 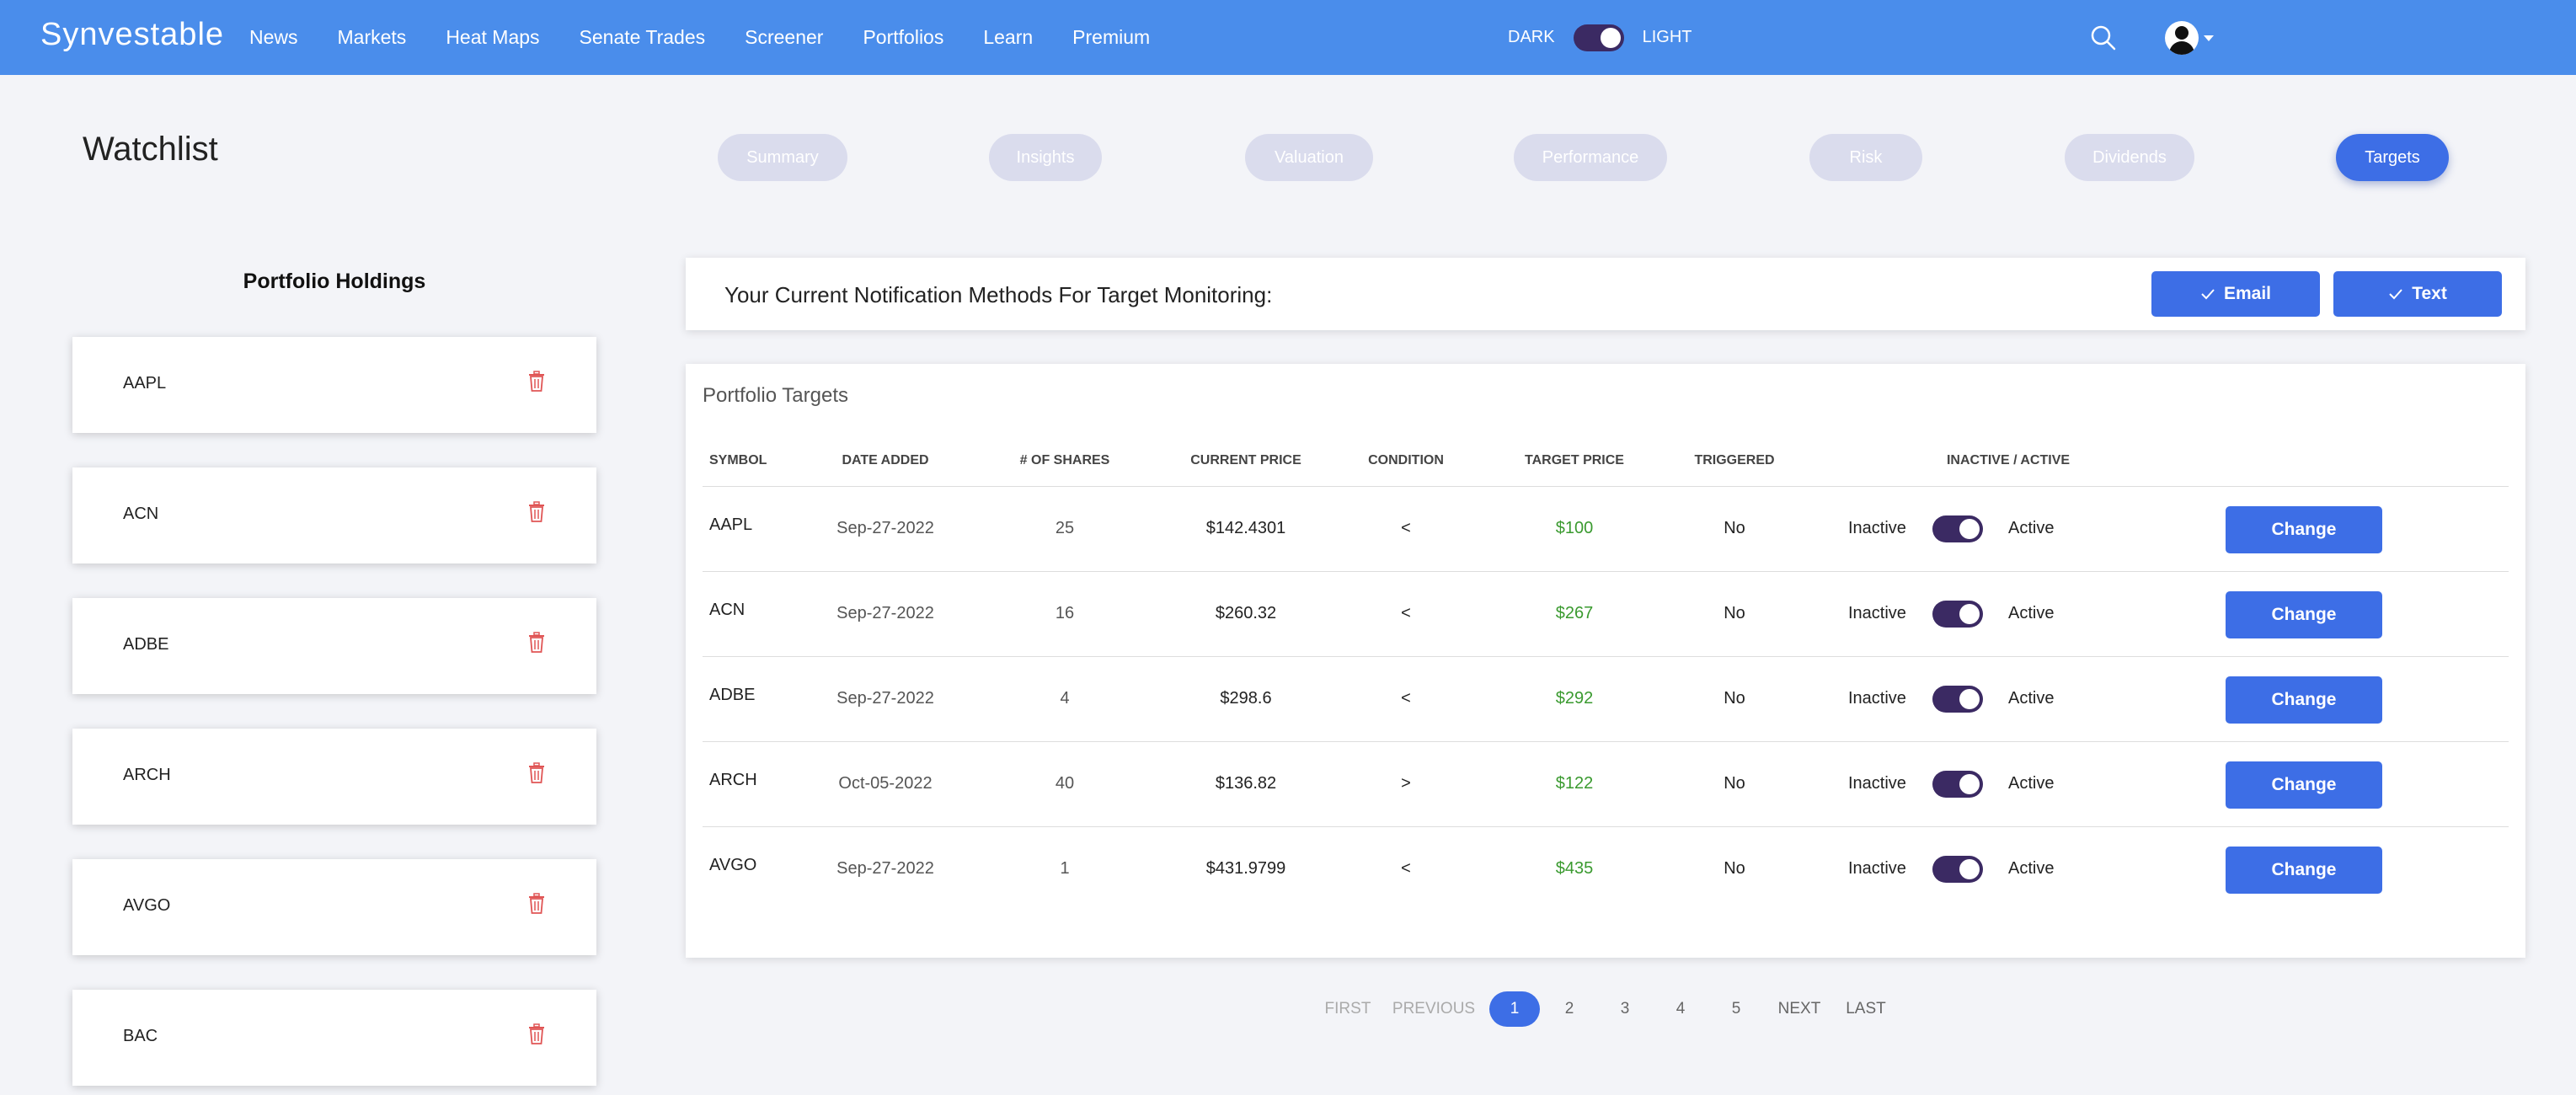 I want to click on pagination-next: NEXT, so click(x=1799, y=1009).